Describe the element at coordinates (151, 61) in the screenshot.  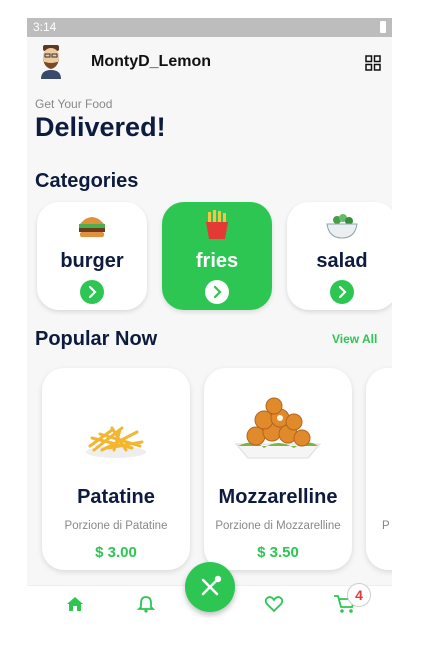
I see `username: MontyD_Lemon` at that location.